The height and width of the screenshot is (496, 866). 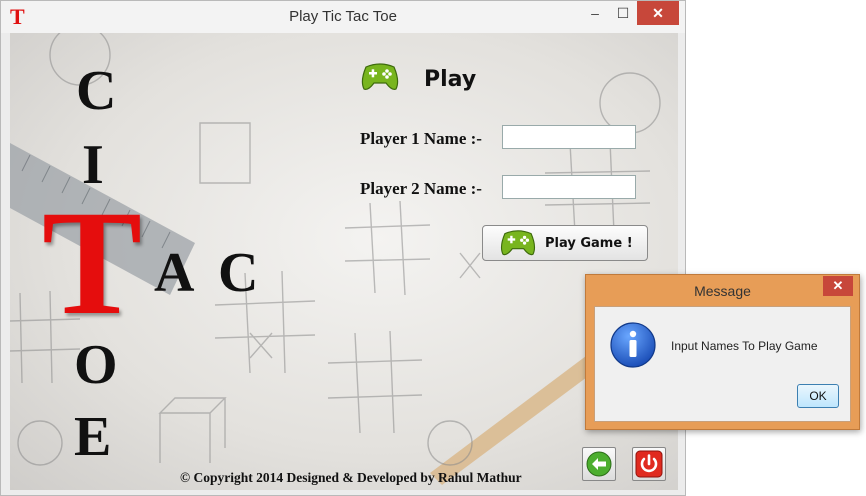 What do you see at coordinates (658, 13) in the screenshot?
I see `close-button: ✕` at bounding box center [658, 13].